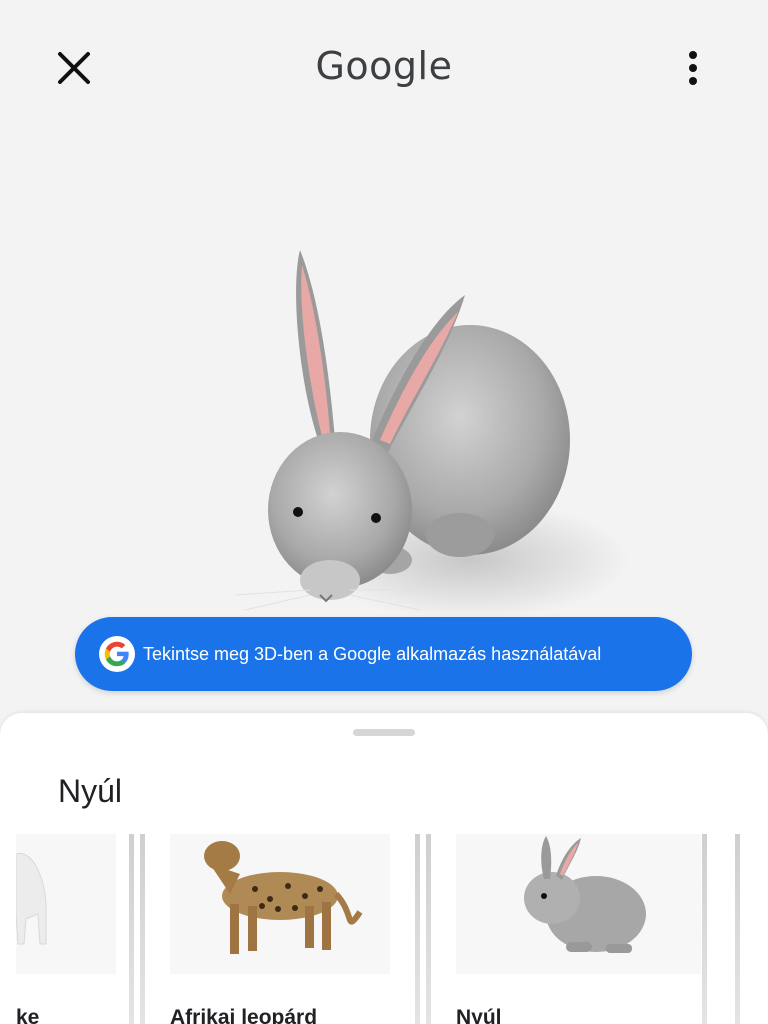  Describe the element at coordinates (578, 904) in the screenshot. I see `rabbit-image` at that location.